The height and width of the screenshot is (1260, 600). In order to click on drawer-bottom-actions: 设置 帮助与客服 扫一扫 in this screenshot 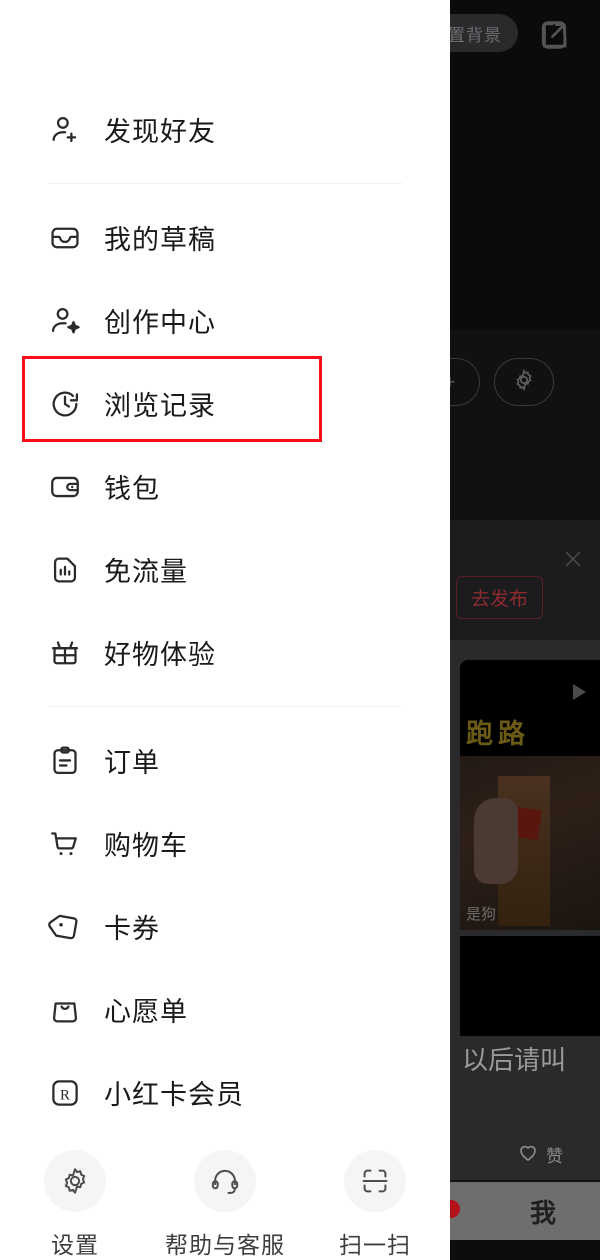, I will do `click(225, 1197)`.